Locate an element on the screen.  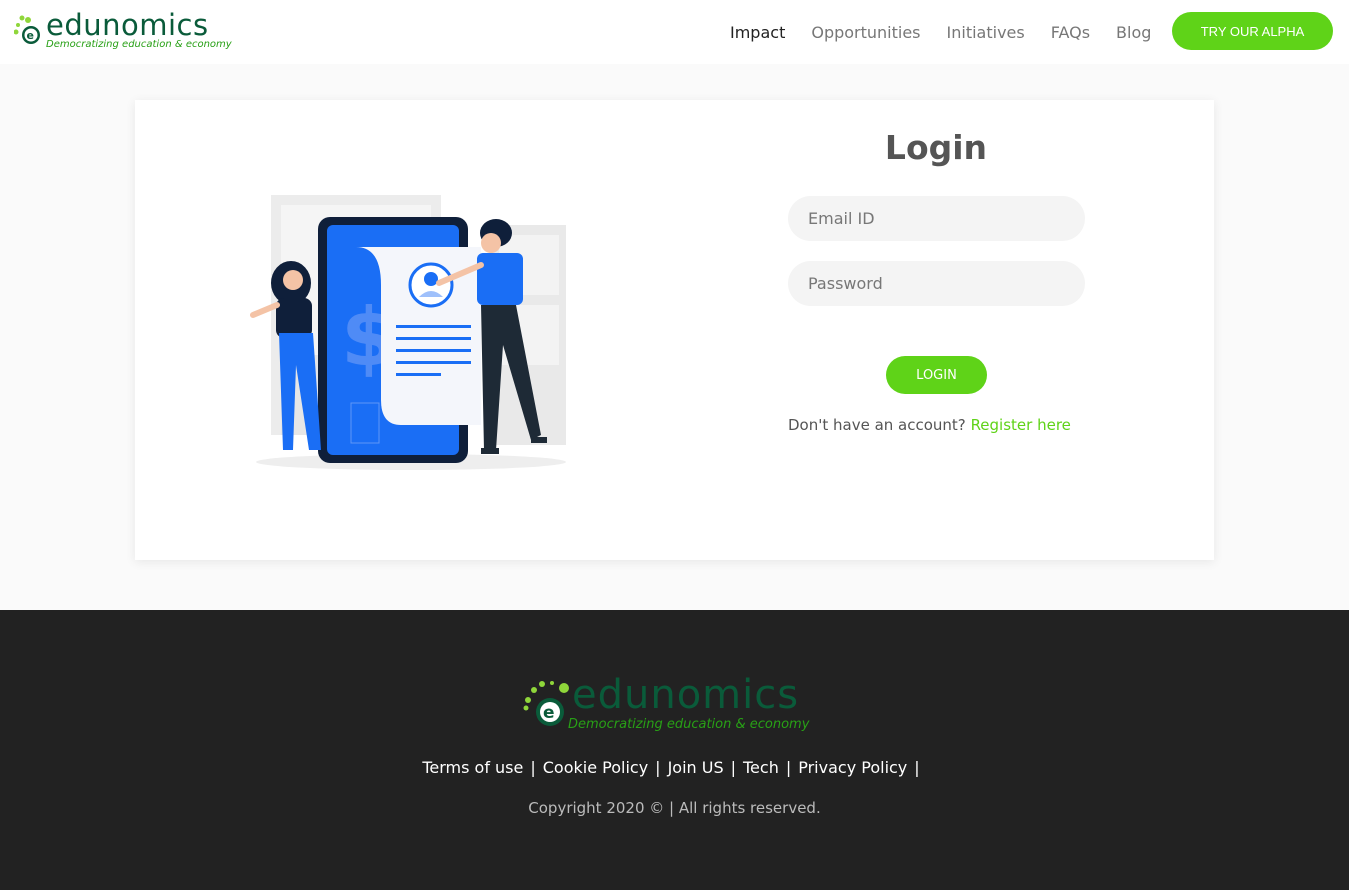
logo-wordmark: edunomics is located at coordinates (127, 25).